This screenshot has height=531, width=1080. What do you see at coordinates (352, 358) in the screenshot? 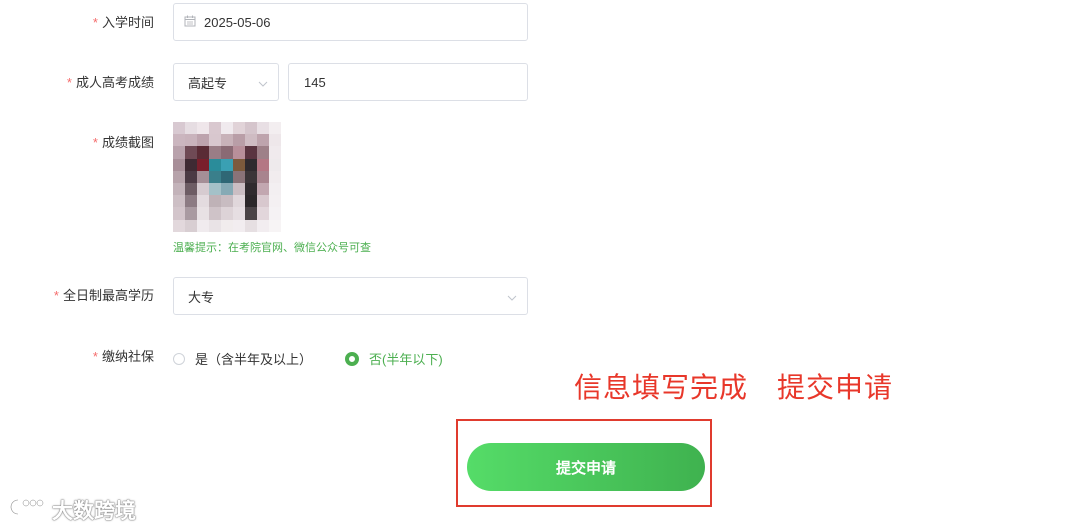
I see `radio-checked-icon` at bounding box center [352, 358].